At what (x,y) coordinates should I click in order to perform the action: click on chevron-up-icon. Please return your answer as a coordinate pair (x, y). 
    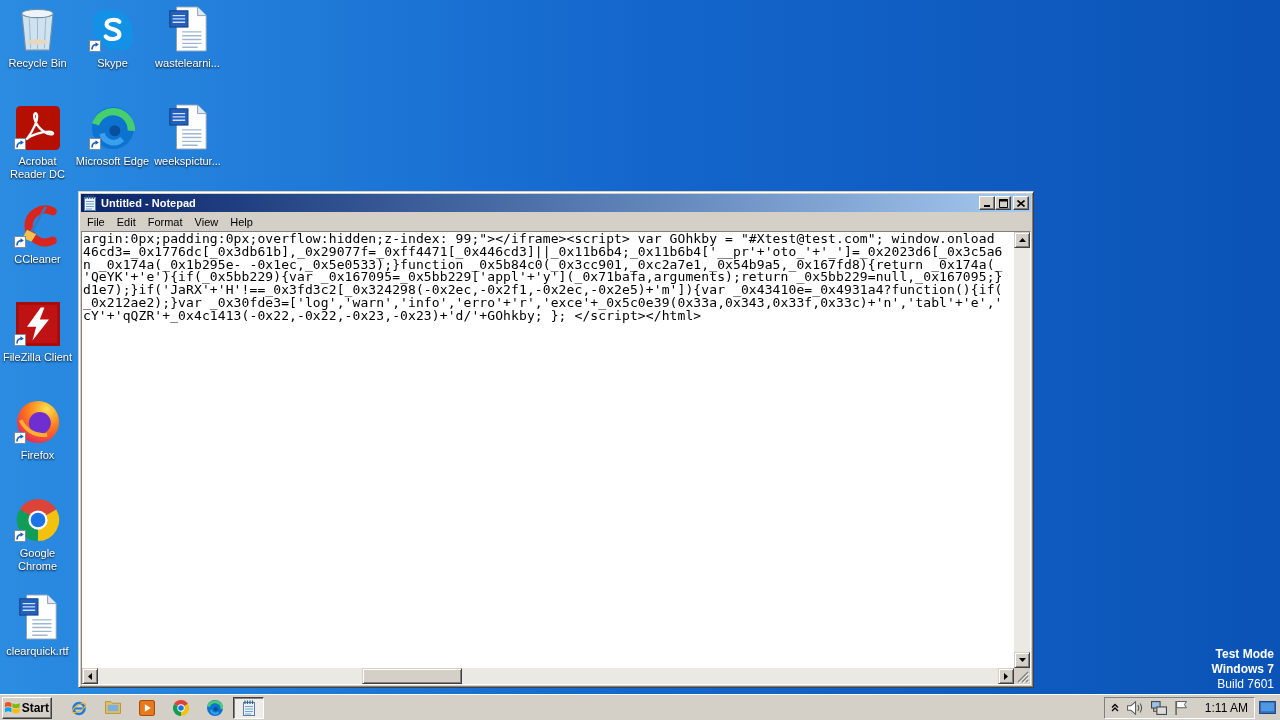
    Looking at the image, I should click on (1114, 707).